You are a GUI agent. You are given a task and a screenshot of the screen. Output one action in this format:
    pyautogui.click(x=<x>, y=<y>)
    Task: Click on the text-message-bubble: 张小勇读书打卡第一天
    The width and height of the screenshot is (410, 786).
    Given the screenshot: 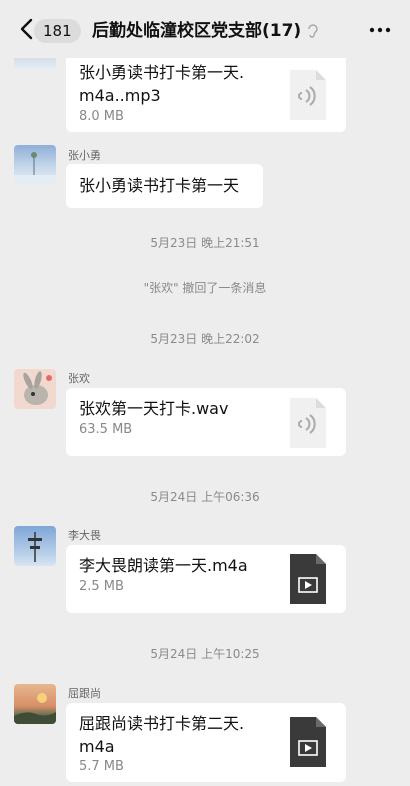 What is the action you would take?
    pyautogui.click(x=164, y=186)
    